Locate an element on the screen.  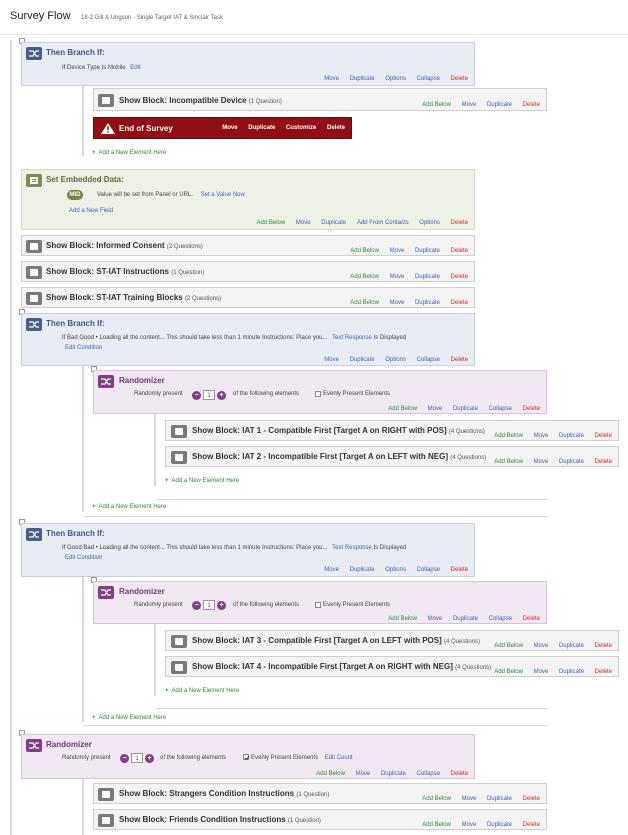
add-new-field-link: Add a New Field is located at coordinates (91, 211).